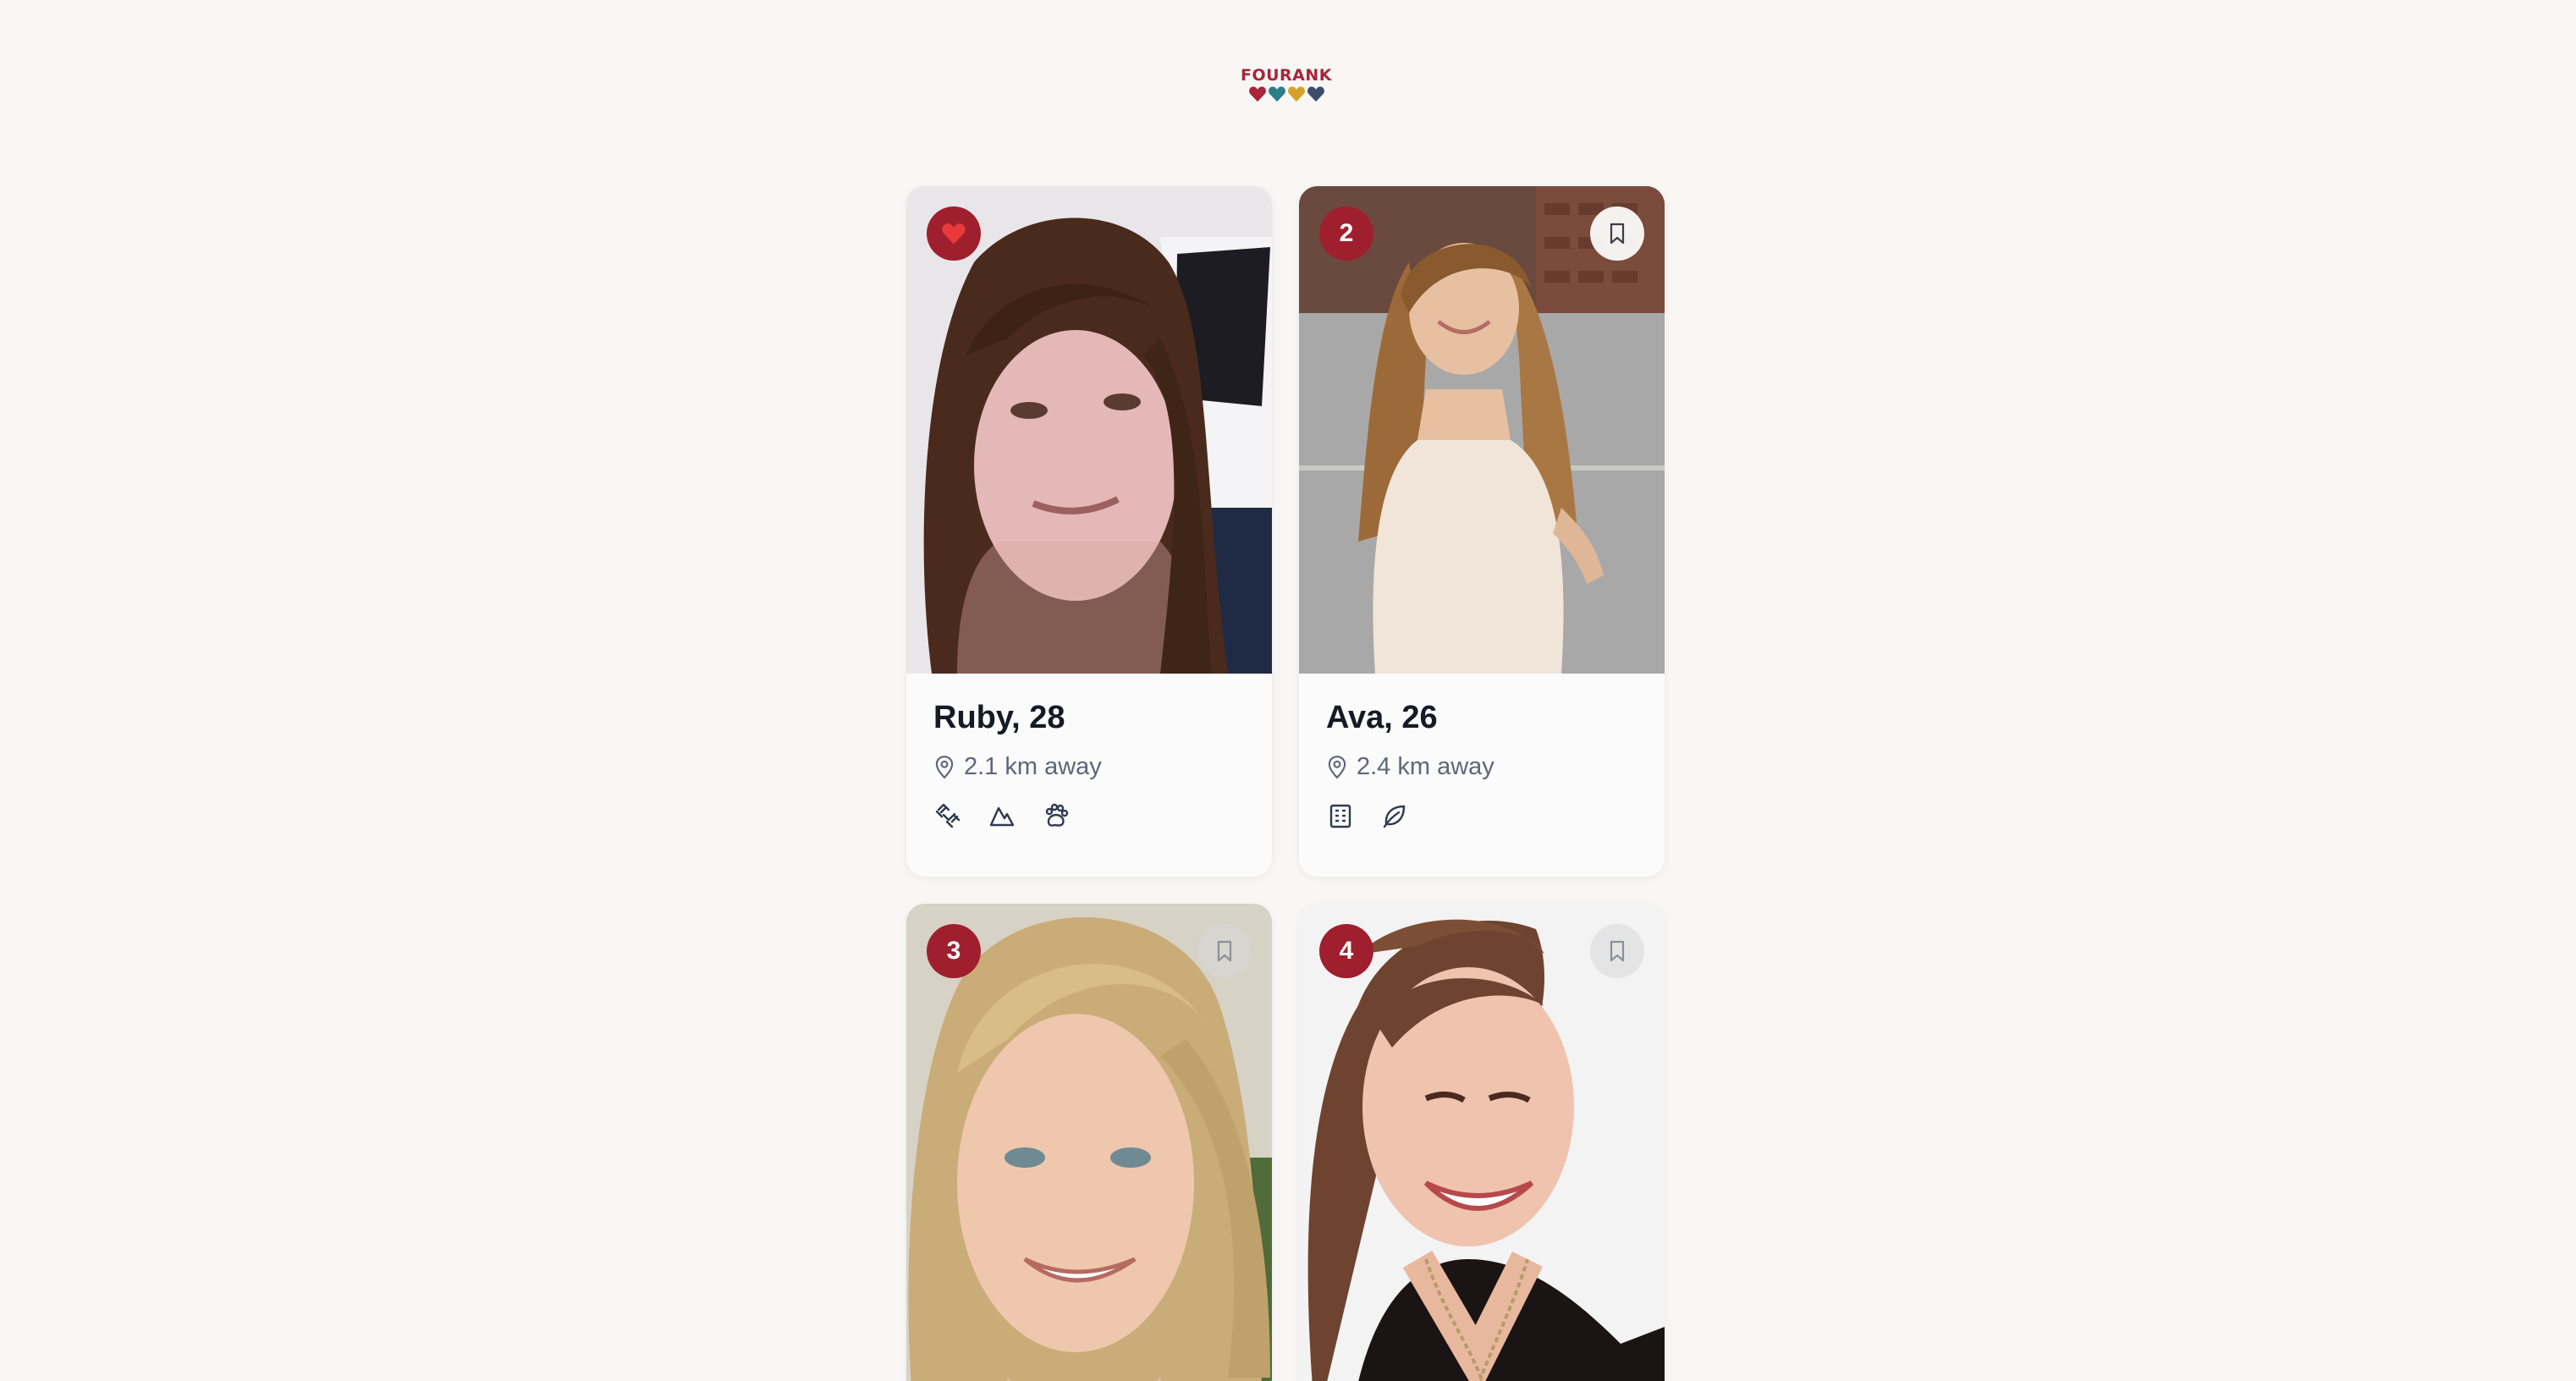  I want to click on logo-text: FOURANK, so click(1286, 75).